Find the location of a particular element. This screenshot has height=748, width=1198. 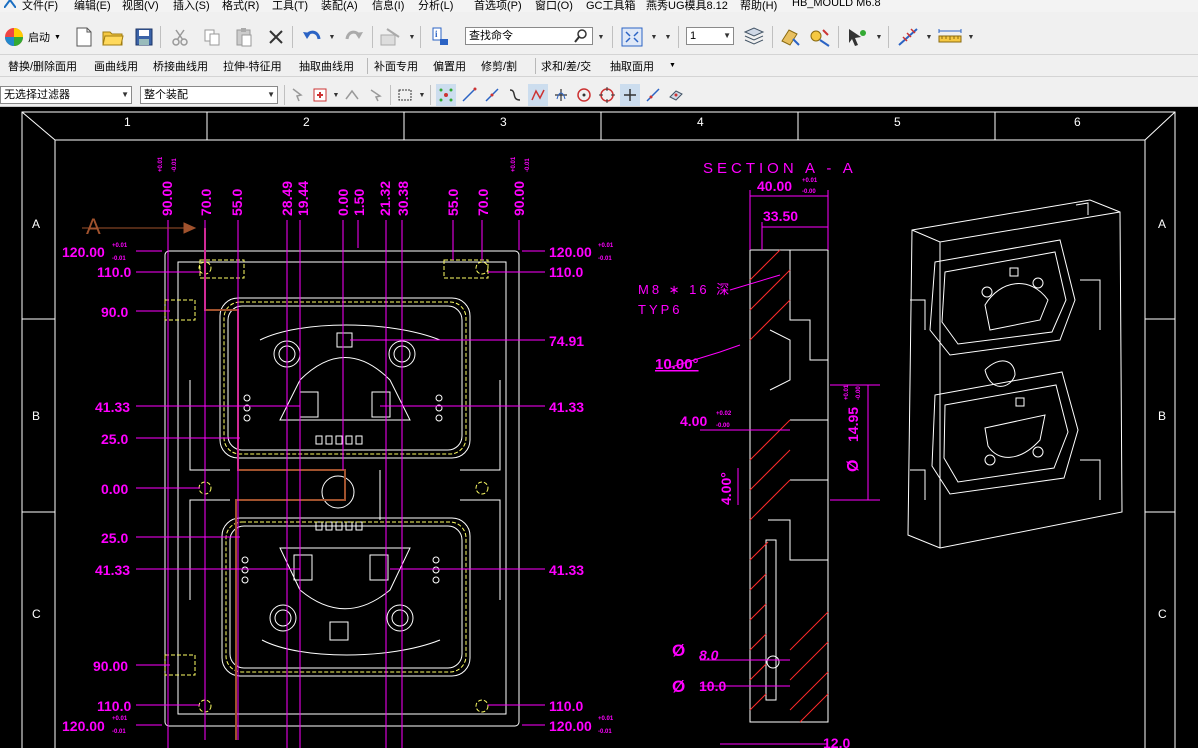

undo-button is located at coordinates (312, 37).